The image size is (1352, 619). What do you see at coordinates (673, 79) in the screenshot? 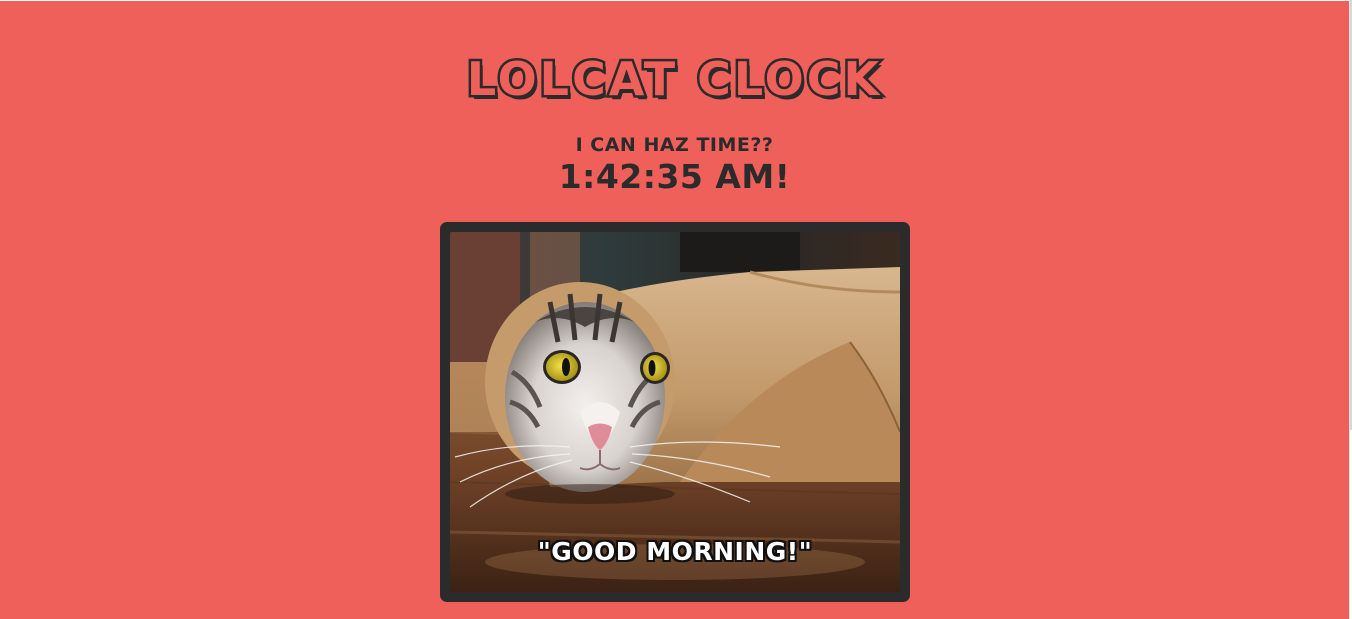
I see `page-title: LOLCAT CLOCK` at bounding box center [673, 79].